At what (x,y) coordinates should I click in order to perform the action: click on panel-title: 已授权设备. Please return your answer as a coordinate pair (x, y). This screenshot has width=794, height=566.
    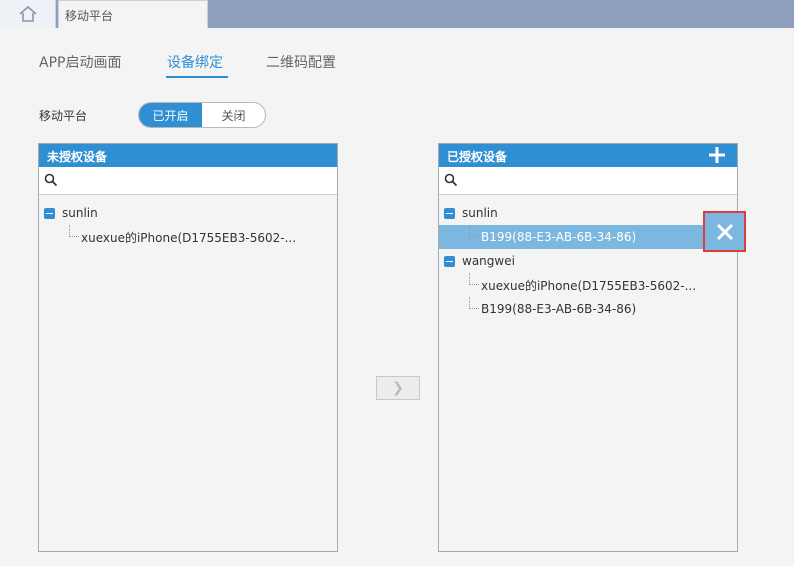
    Looking at the image, I should click on (588, 155).